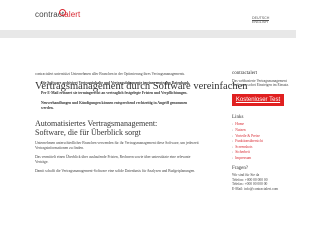 This screenshot has height=246, width=320. What do you see at coordinates (262, 152) in the screenshot?
I see `sidebar-link-sicherheit: › Sicherheit` at bounding box center [262, 152].